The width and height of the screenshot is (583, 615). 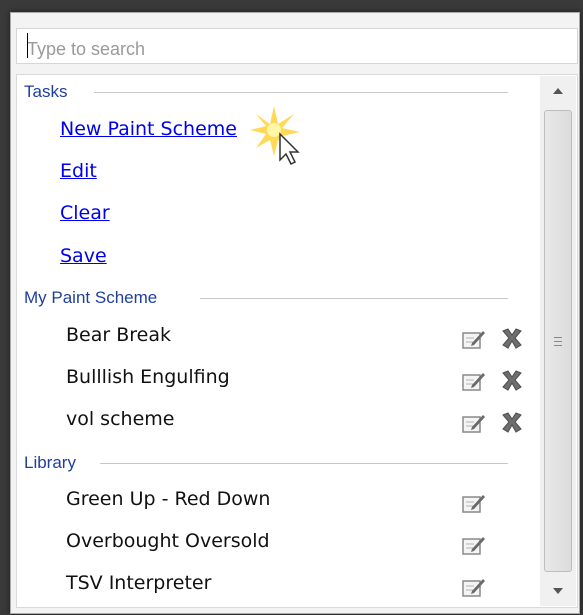 What do you see at coordinates (148, 377) in the screenshot?
I see `list-item: Bulllish Engulfing` at bounding box center [148, 377].